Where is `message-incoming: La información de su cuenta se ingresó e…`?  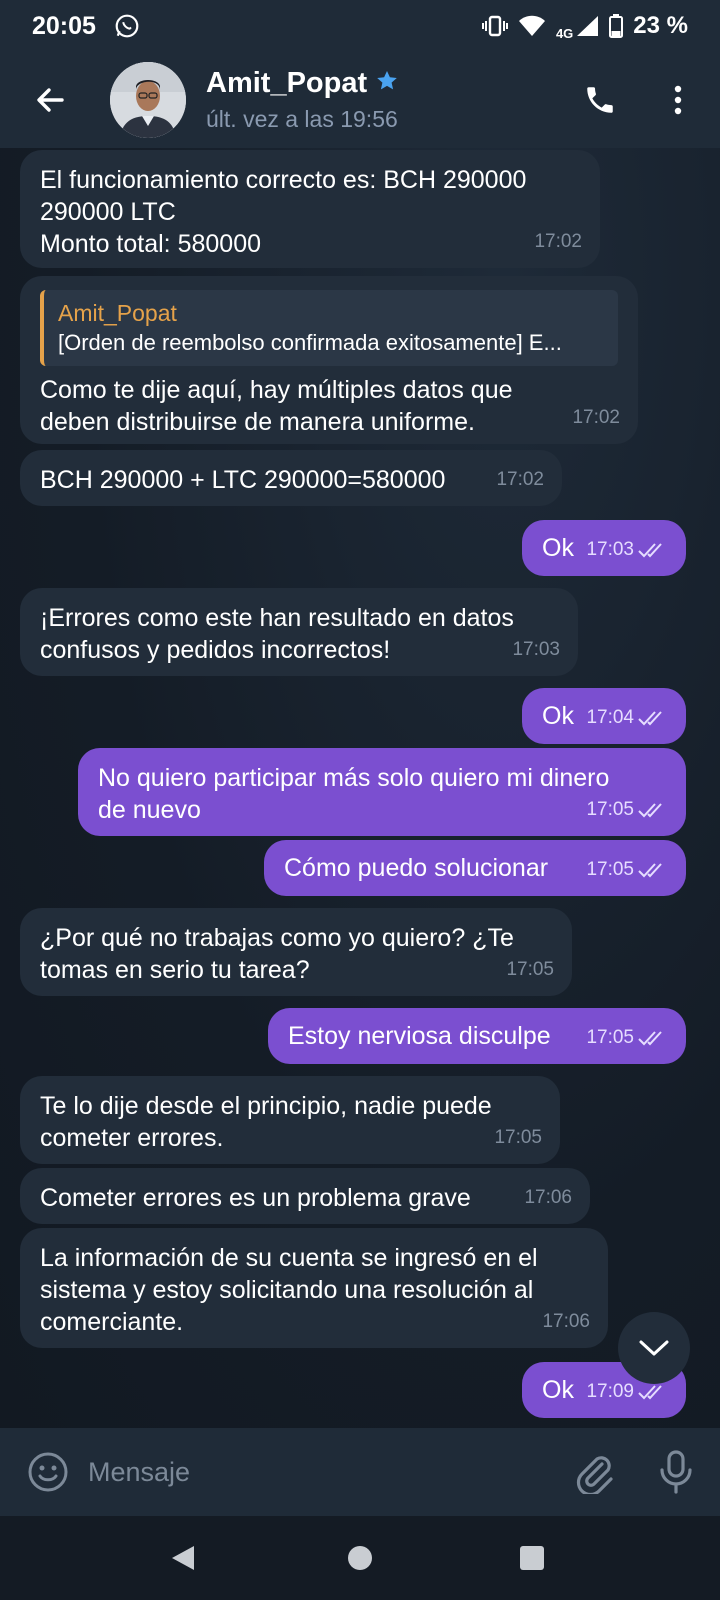
message-incoming: La información de su cuenta se ingresó e… is located at coordinates (314, 1288).